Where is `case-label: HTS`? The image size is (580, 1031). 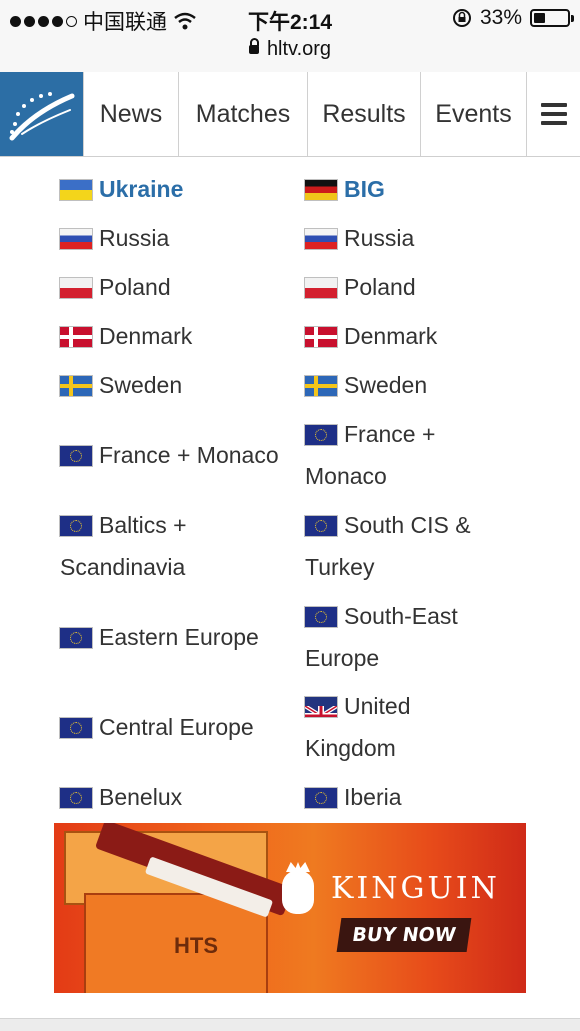 case-label: HTS is located at coordinates (196, 945).